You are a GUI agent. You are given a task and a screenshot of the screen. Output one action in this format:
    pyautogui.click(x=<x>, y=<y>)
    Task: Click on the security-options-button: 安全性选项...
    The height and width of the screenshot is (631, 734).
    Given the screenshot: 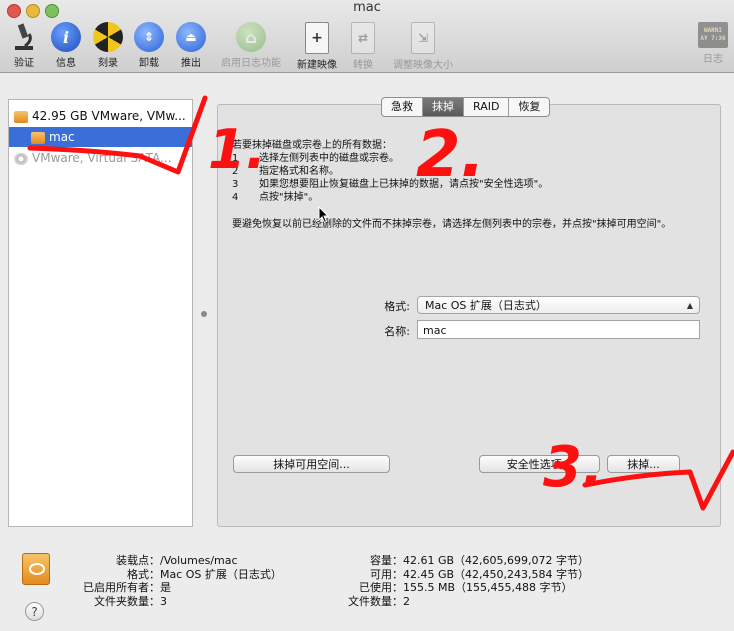 What is the action you would take?
    pyautogui.click(x=539, y=464)
    